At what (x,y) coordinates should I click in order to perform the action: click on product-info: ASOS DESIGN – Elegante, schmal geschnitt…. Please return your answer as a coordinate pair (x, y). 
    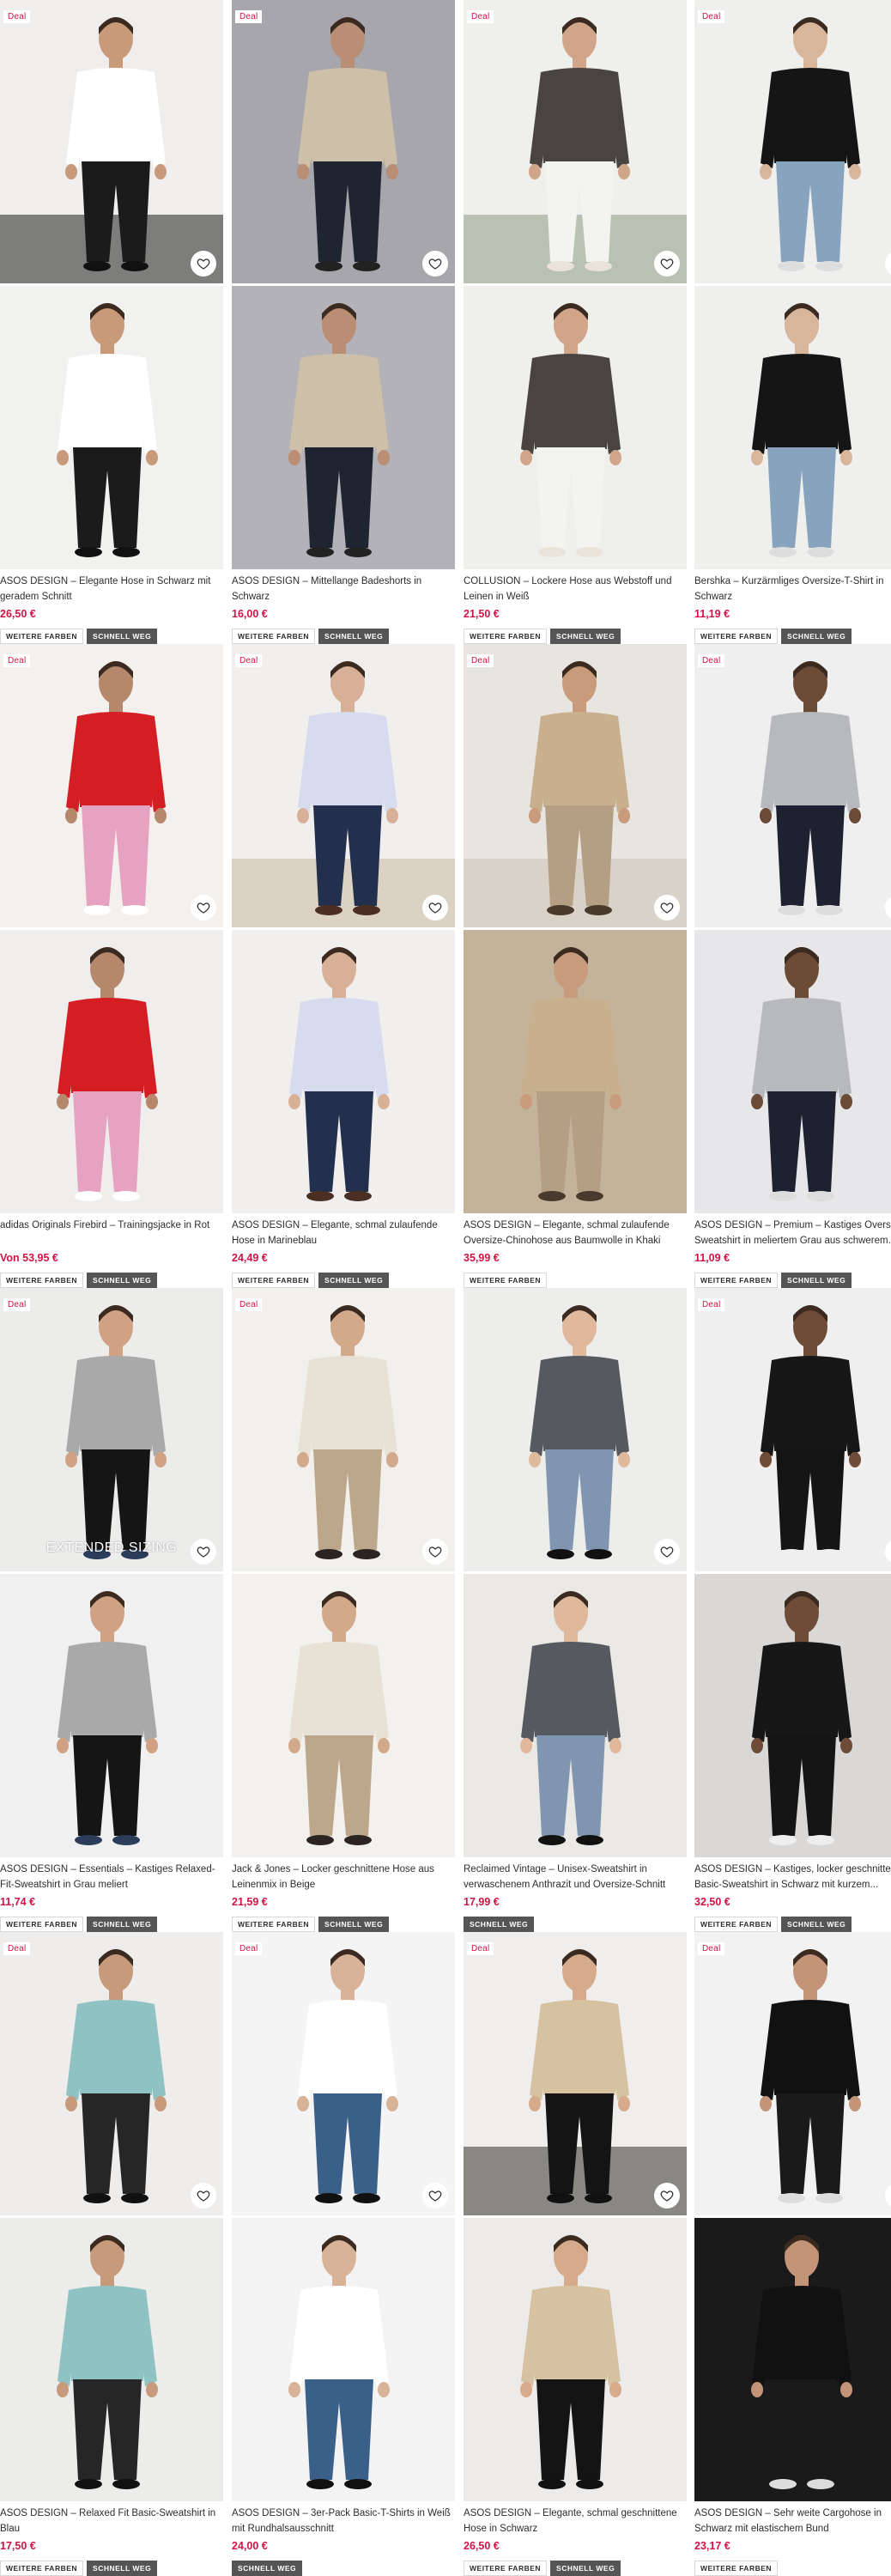
    Looking at the image, I should click on (574, 2541).